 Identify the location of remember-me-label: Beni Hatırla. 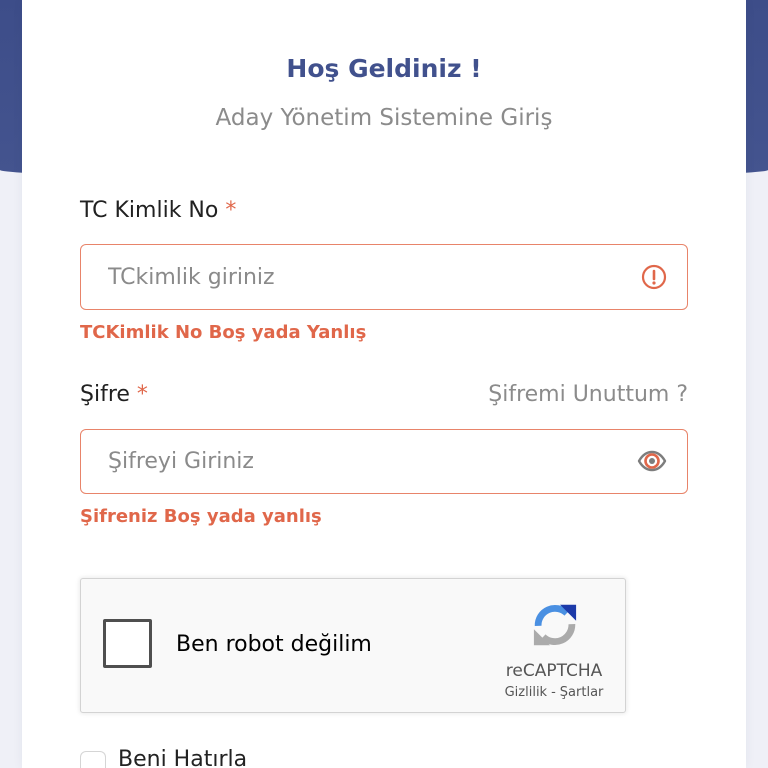
(182, 757).